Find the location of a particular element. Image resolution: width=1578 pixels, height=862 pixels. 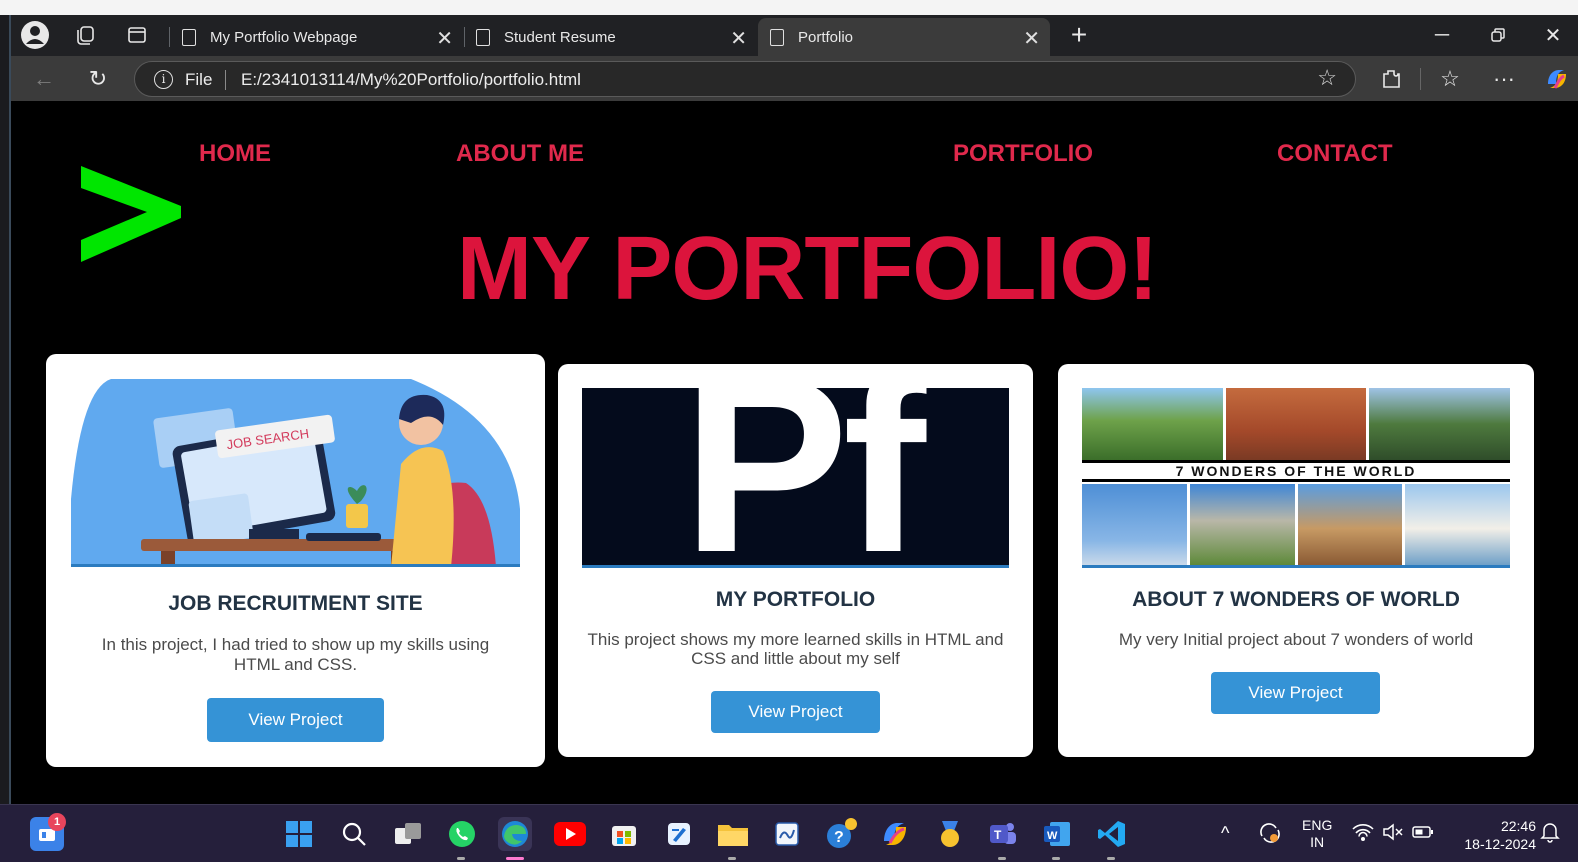

wifi-icon is located at coordinates (1363, 833).